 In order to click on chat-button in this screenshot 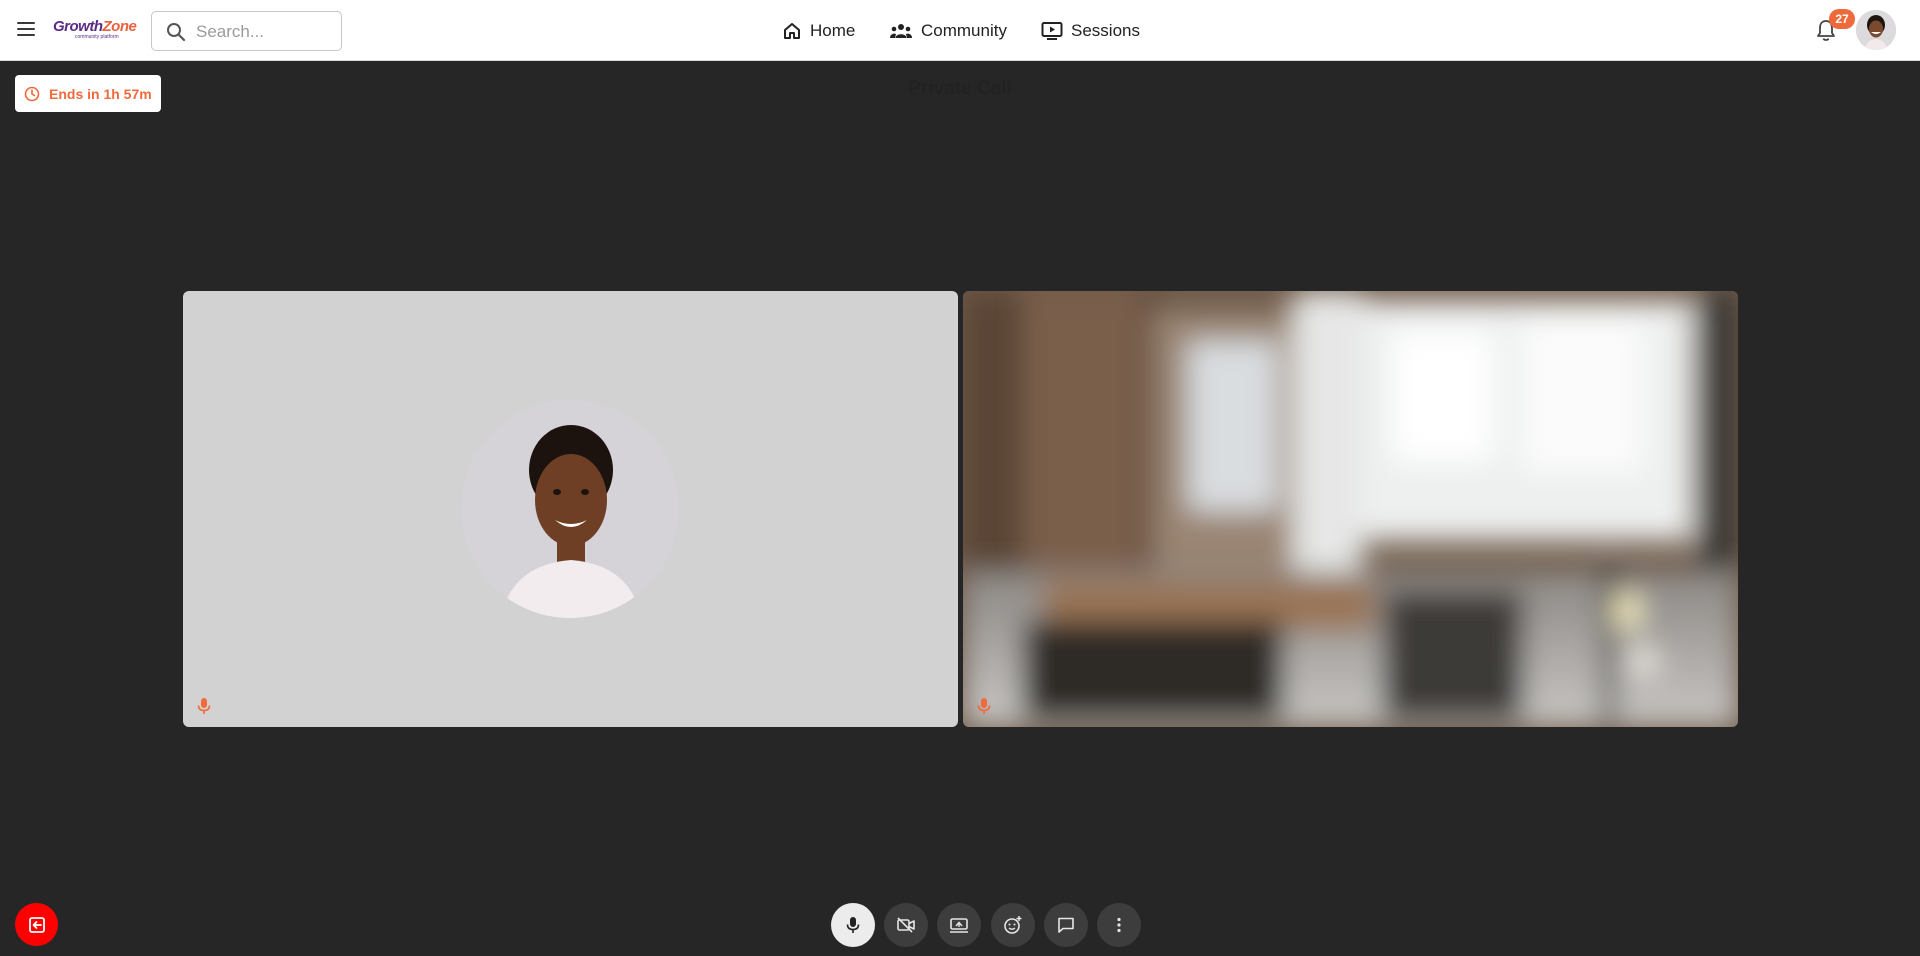, I will do `click(1066, 925)`.